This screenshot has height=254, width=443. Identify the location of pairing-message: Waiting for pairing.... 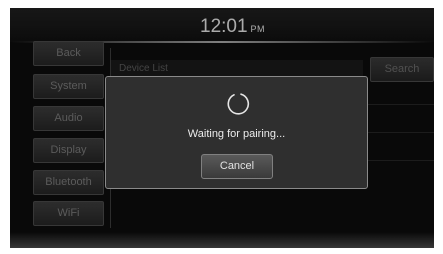
(236, 134).